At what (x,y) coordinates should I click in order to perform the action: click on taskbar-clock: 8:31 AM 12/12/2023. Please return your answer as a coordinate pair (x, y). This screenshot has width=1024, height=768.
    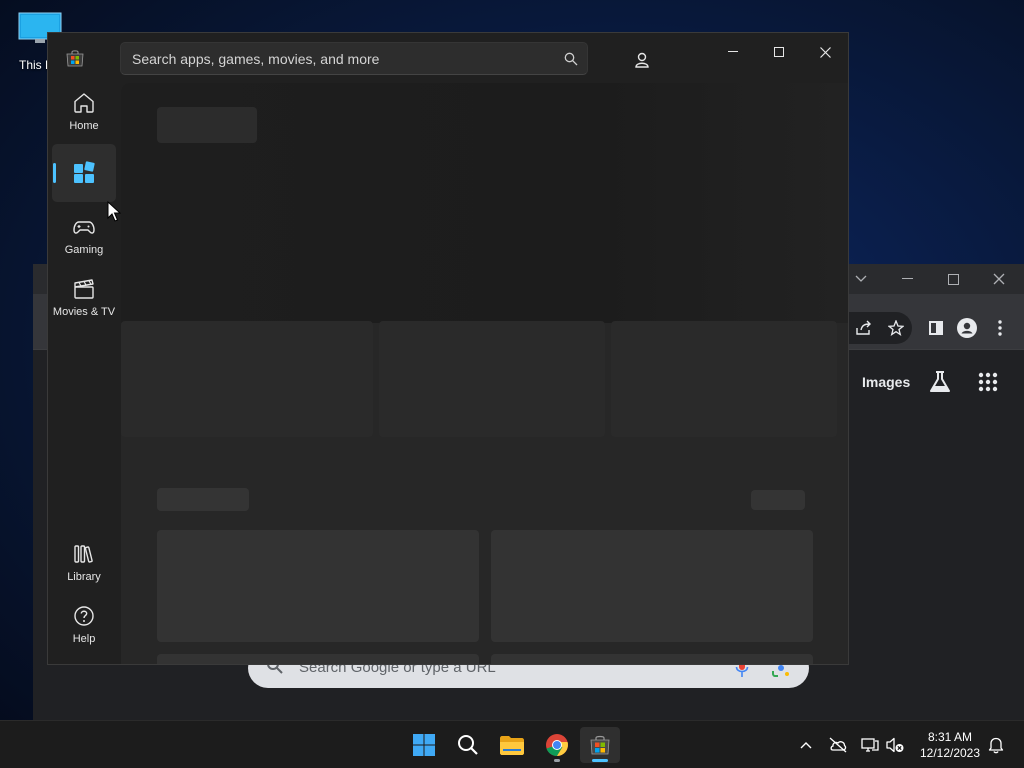
    Looking at the image, I should click on (950, 745).